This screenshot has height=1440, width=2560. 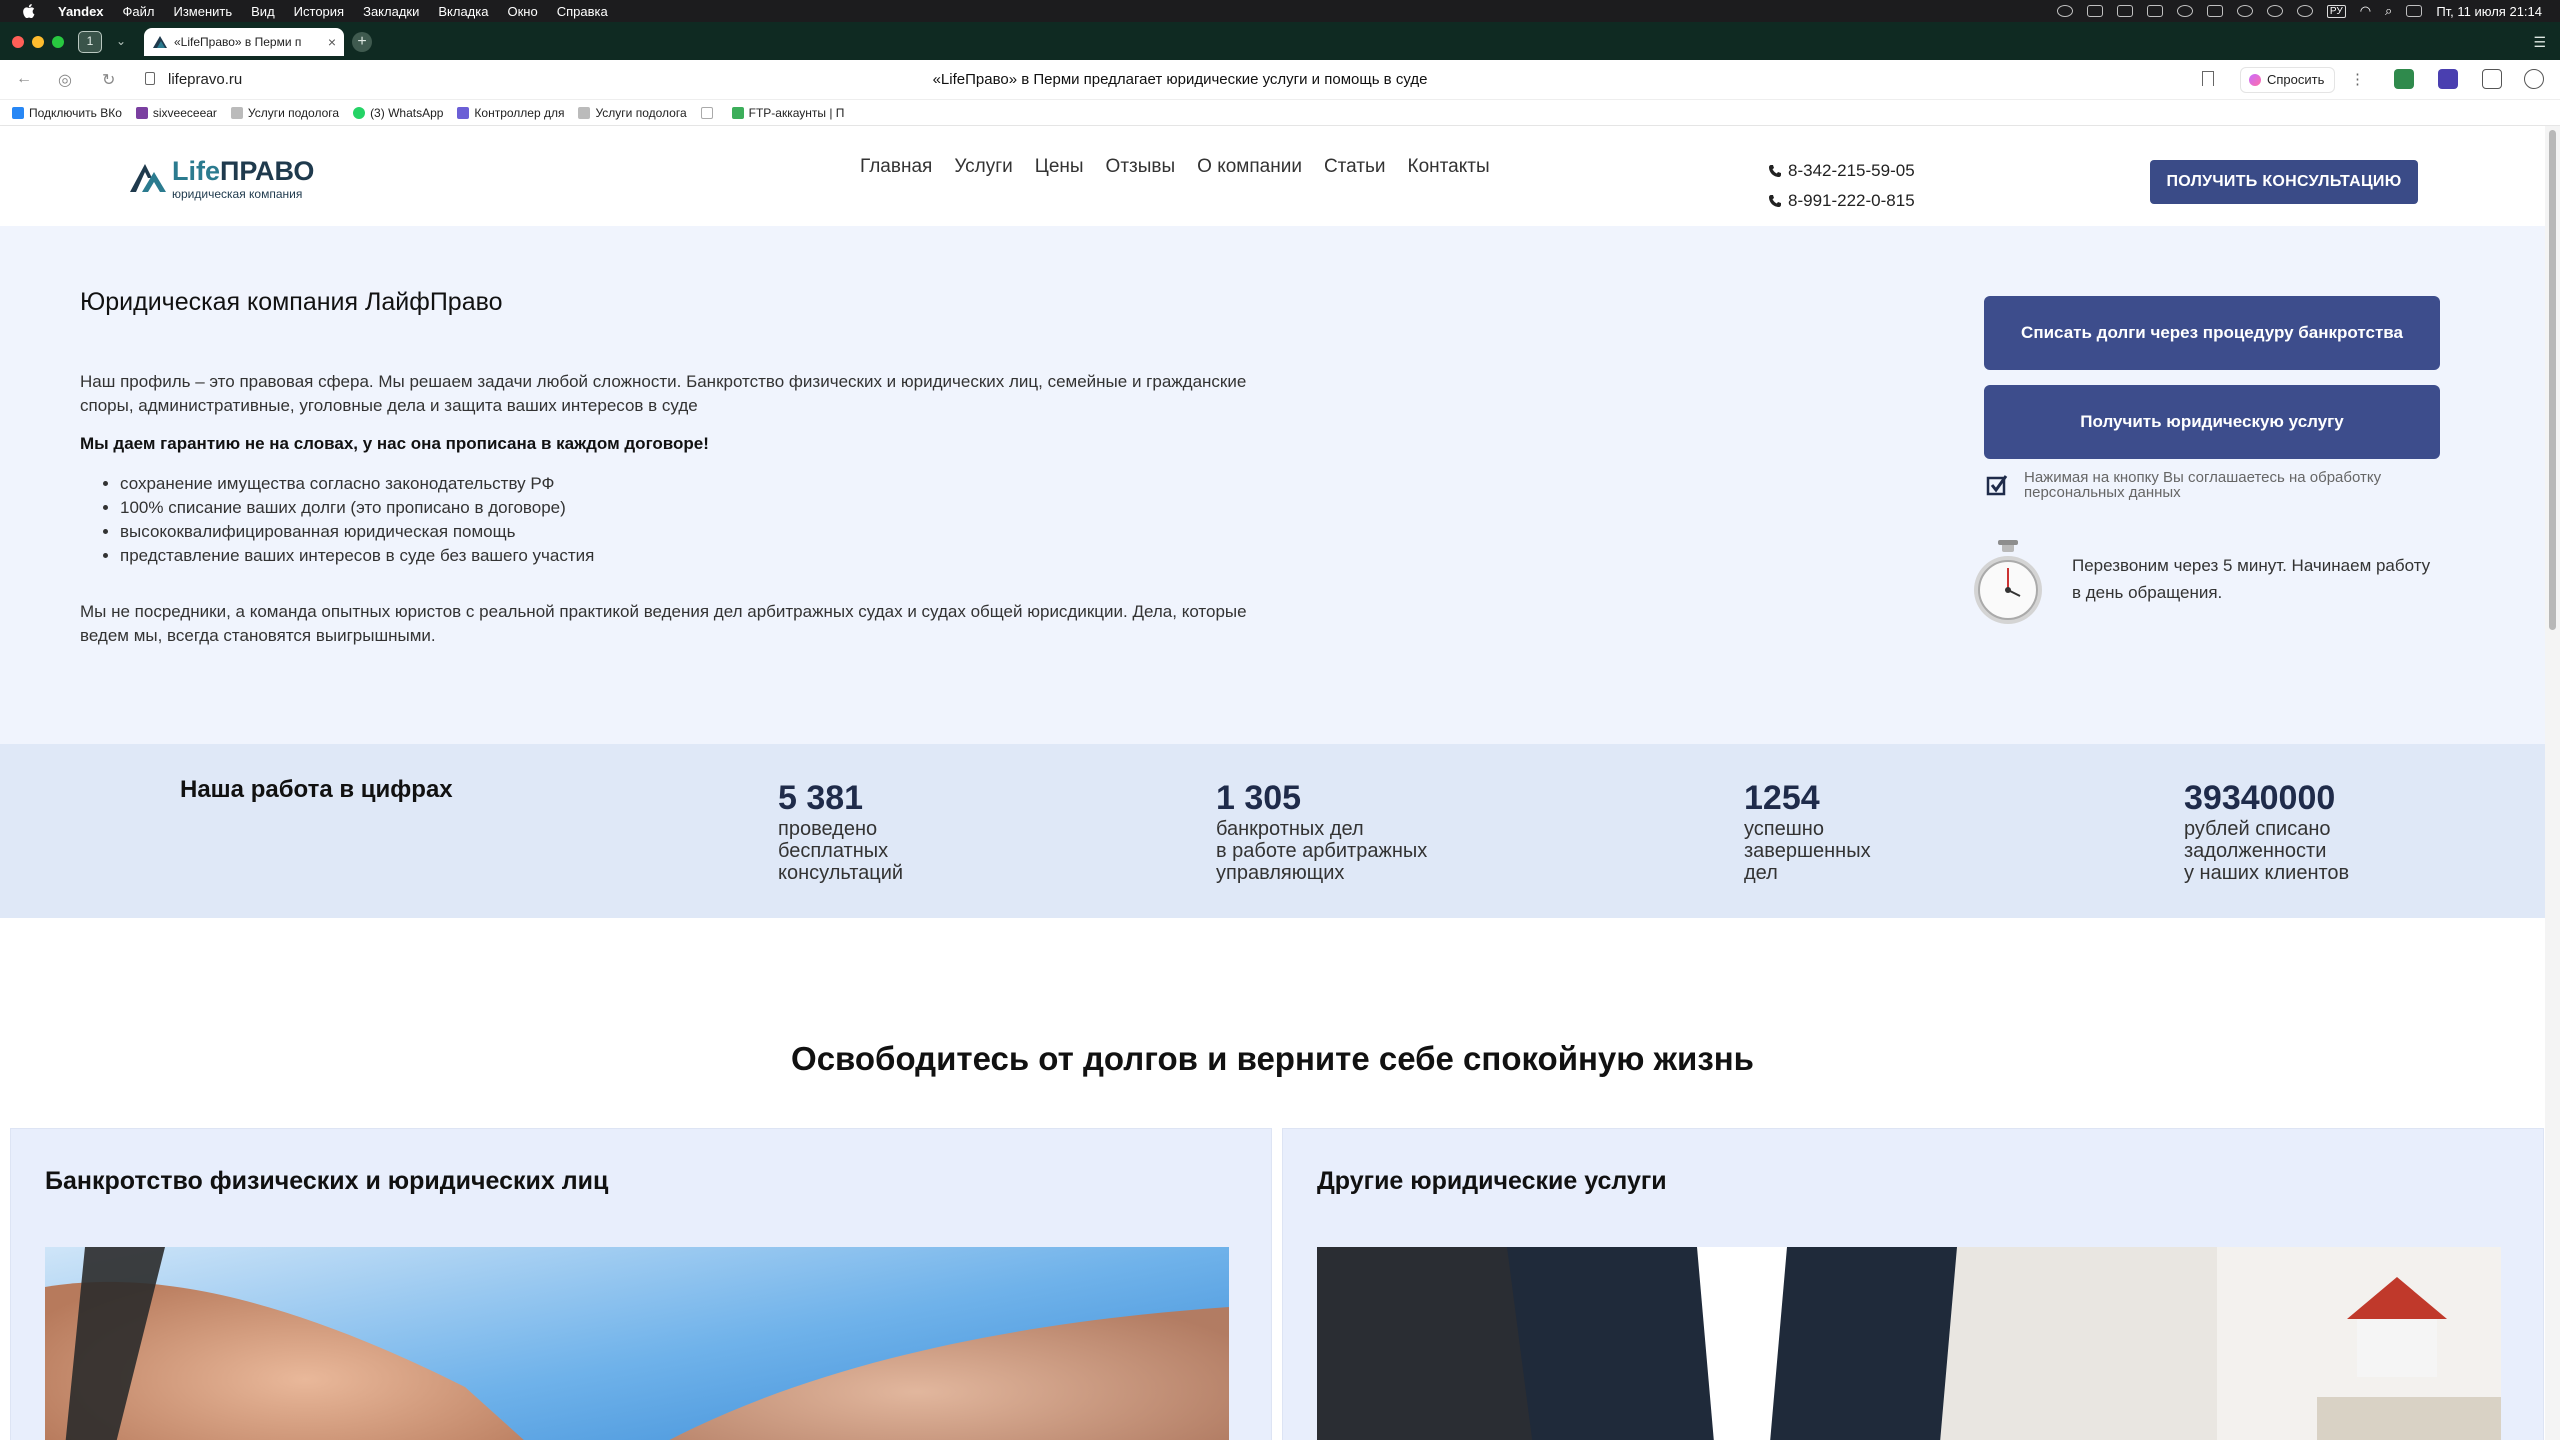 What do you see at coordinates (2388, 11) in the screenshot?
I see `spotlight-icon: ⌕` at bounding box center [2388, 11].